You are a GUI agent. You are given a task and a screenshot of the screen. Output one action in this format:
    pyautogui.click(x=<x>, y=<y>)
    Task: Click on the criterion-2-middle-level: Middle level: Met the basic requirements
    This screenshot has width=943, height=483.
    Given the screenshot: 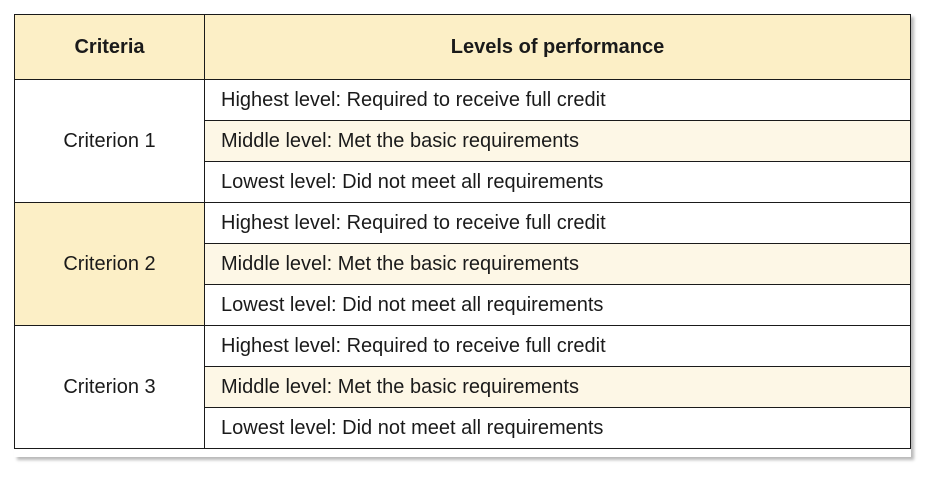 What is the action you would take?
    pyautogui.click(x=557, y=264)
    